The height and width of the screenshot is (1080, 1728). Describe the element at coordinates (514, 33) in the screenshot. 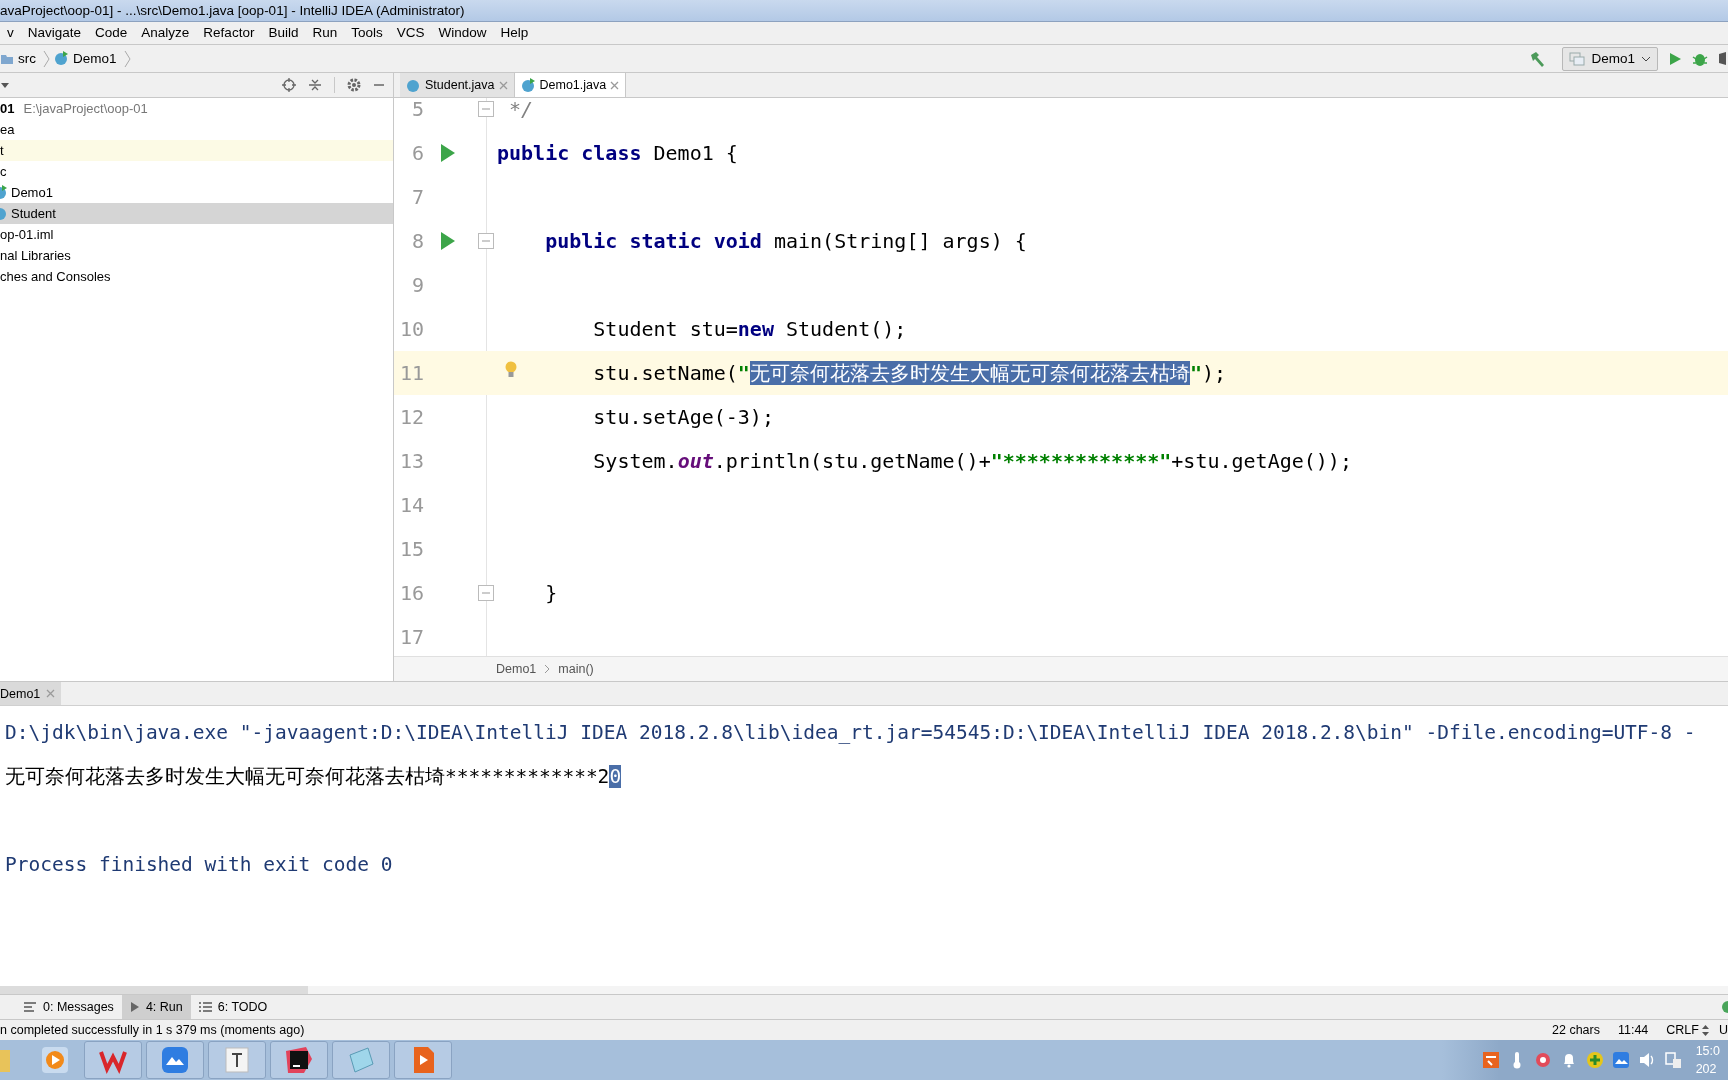

I see `menu-item: Help` at that location.